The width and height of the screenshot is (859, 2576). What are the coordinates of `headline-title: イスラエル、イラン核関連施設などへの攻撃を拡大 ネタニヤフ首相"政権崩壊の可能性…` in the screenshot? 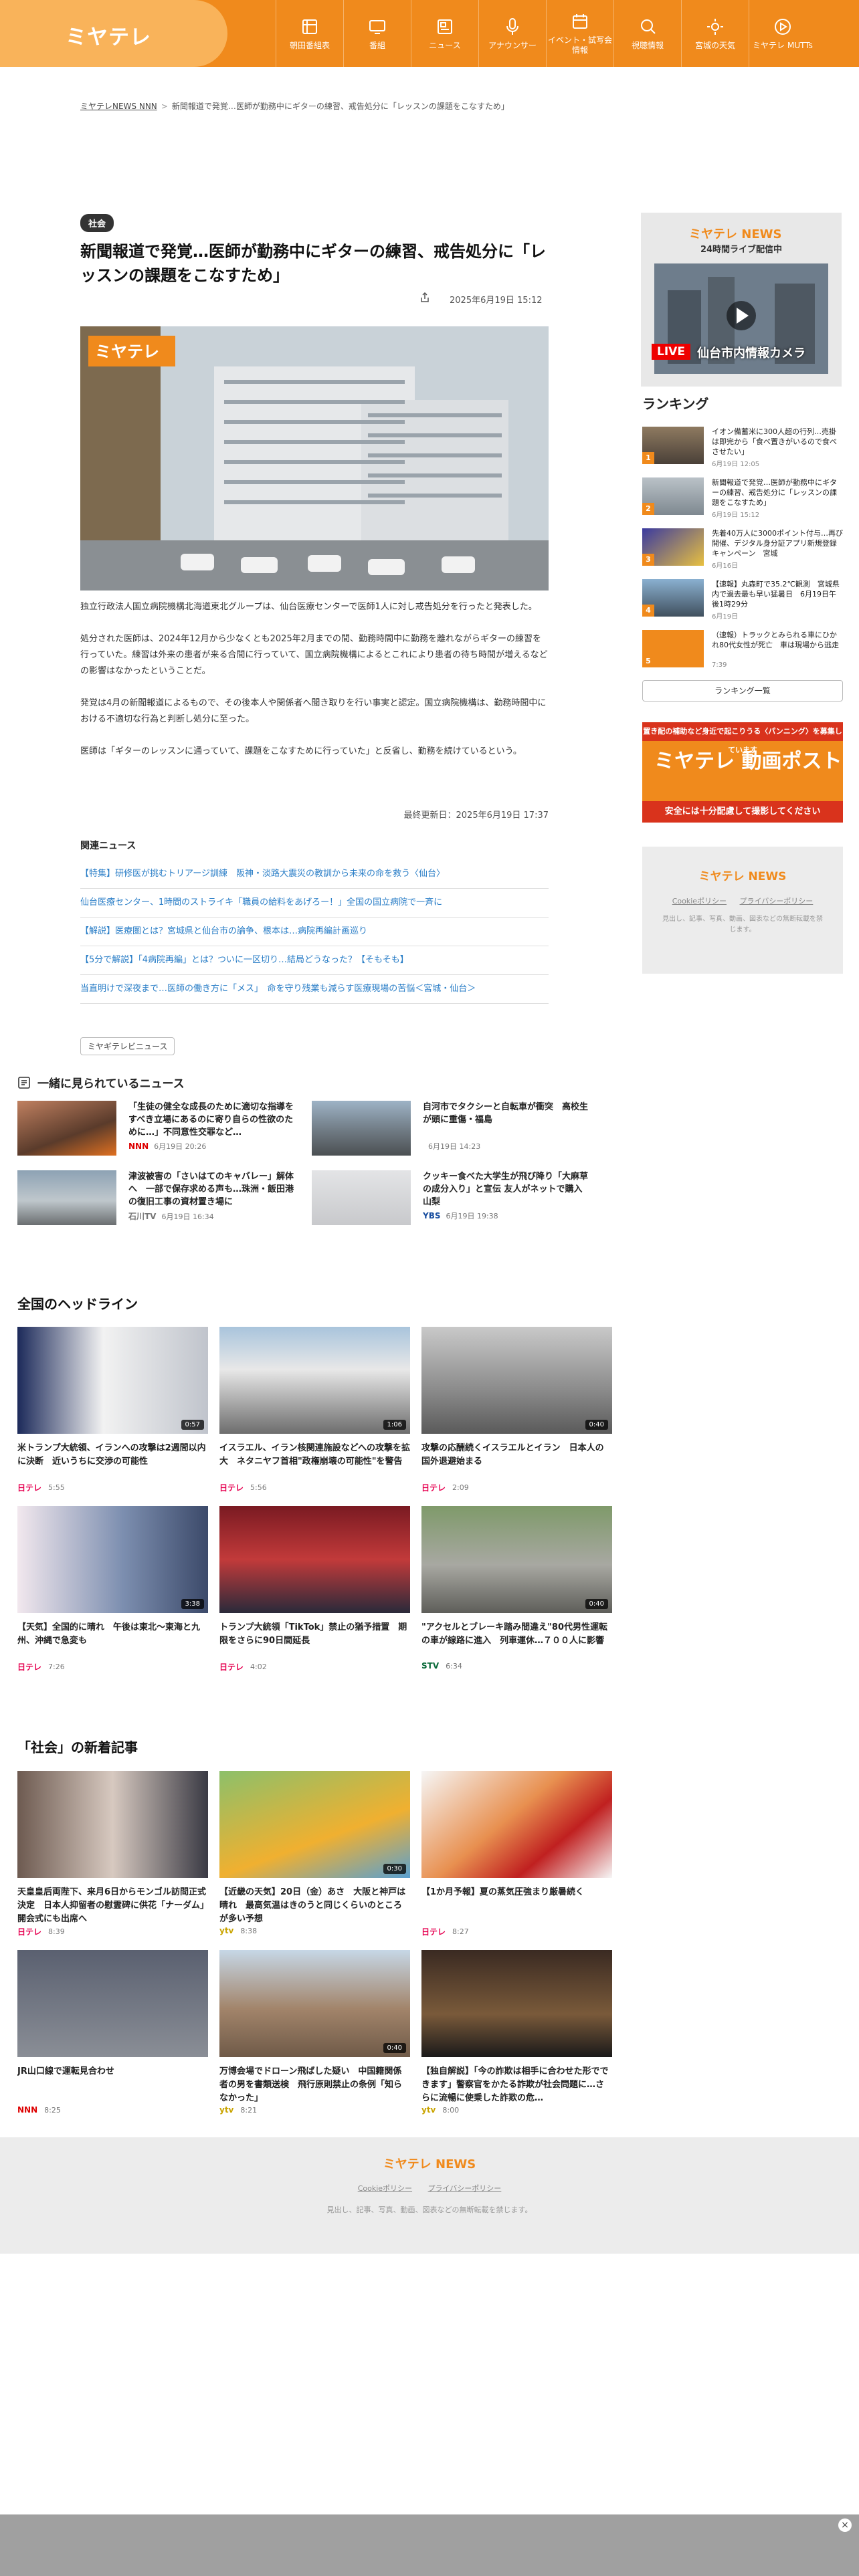 It's located at (314, 1462).